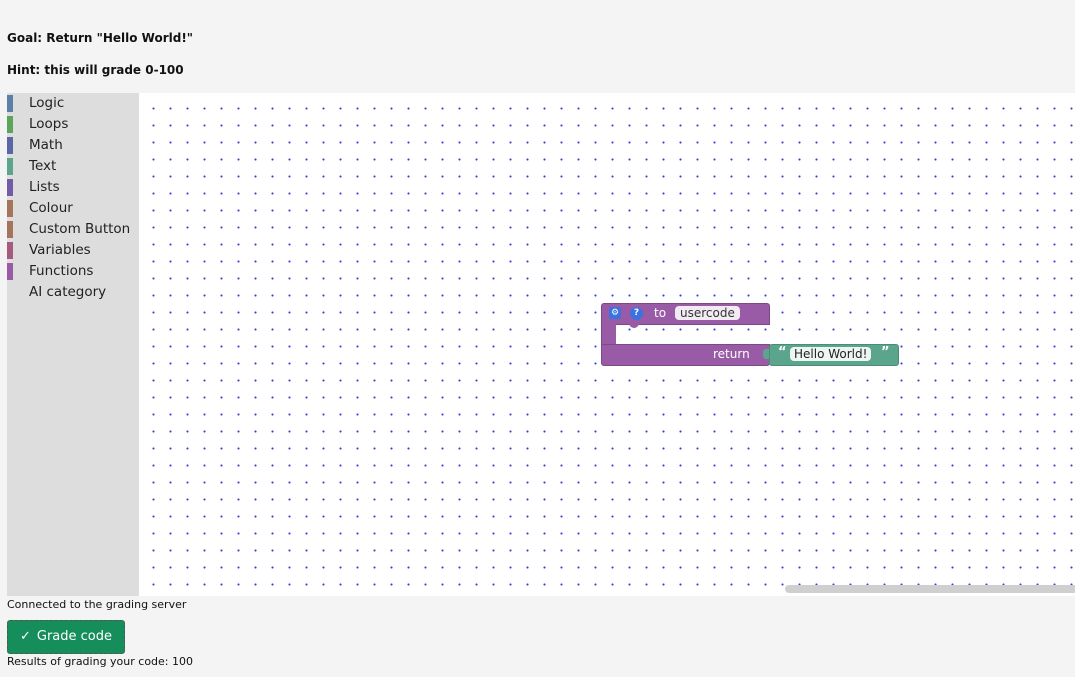 This screenshot has width=1075, height=677. Describe the element at coordinates (73, 145) in the screenshot. I see `toolbox-category-math: Math` at that location.